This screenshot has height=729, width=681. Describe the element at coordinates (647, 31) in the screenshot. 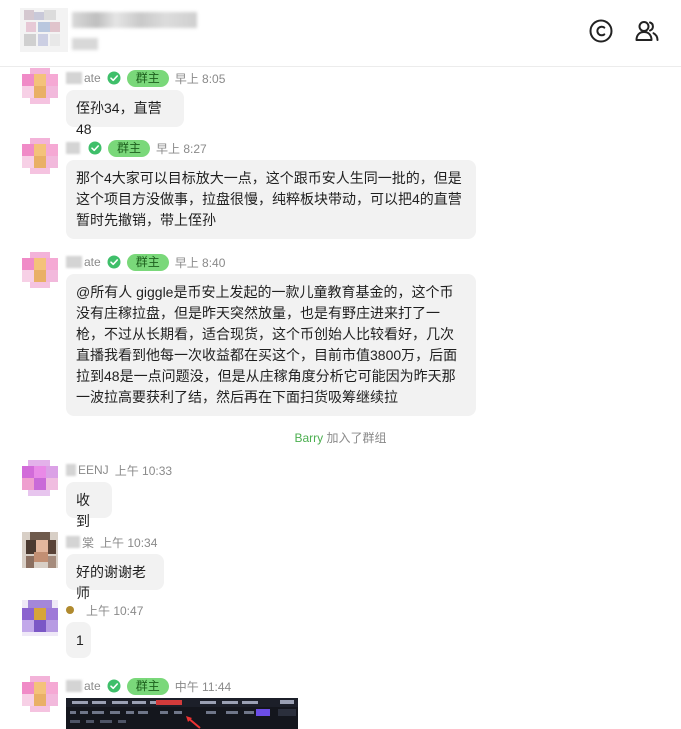

I see `members-icon` at that location.